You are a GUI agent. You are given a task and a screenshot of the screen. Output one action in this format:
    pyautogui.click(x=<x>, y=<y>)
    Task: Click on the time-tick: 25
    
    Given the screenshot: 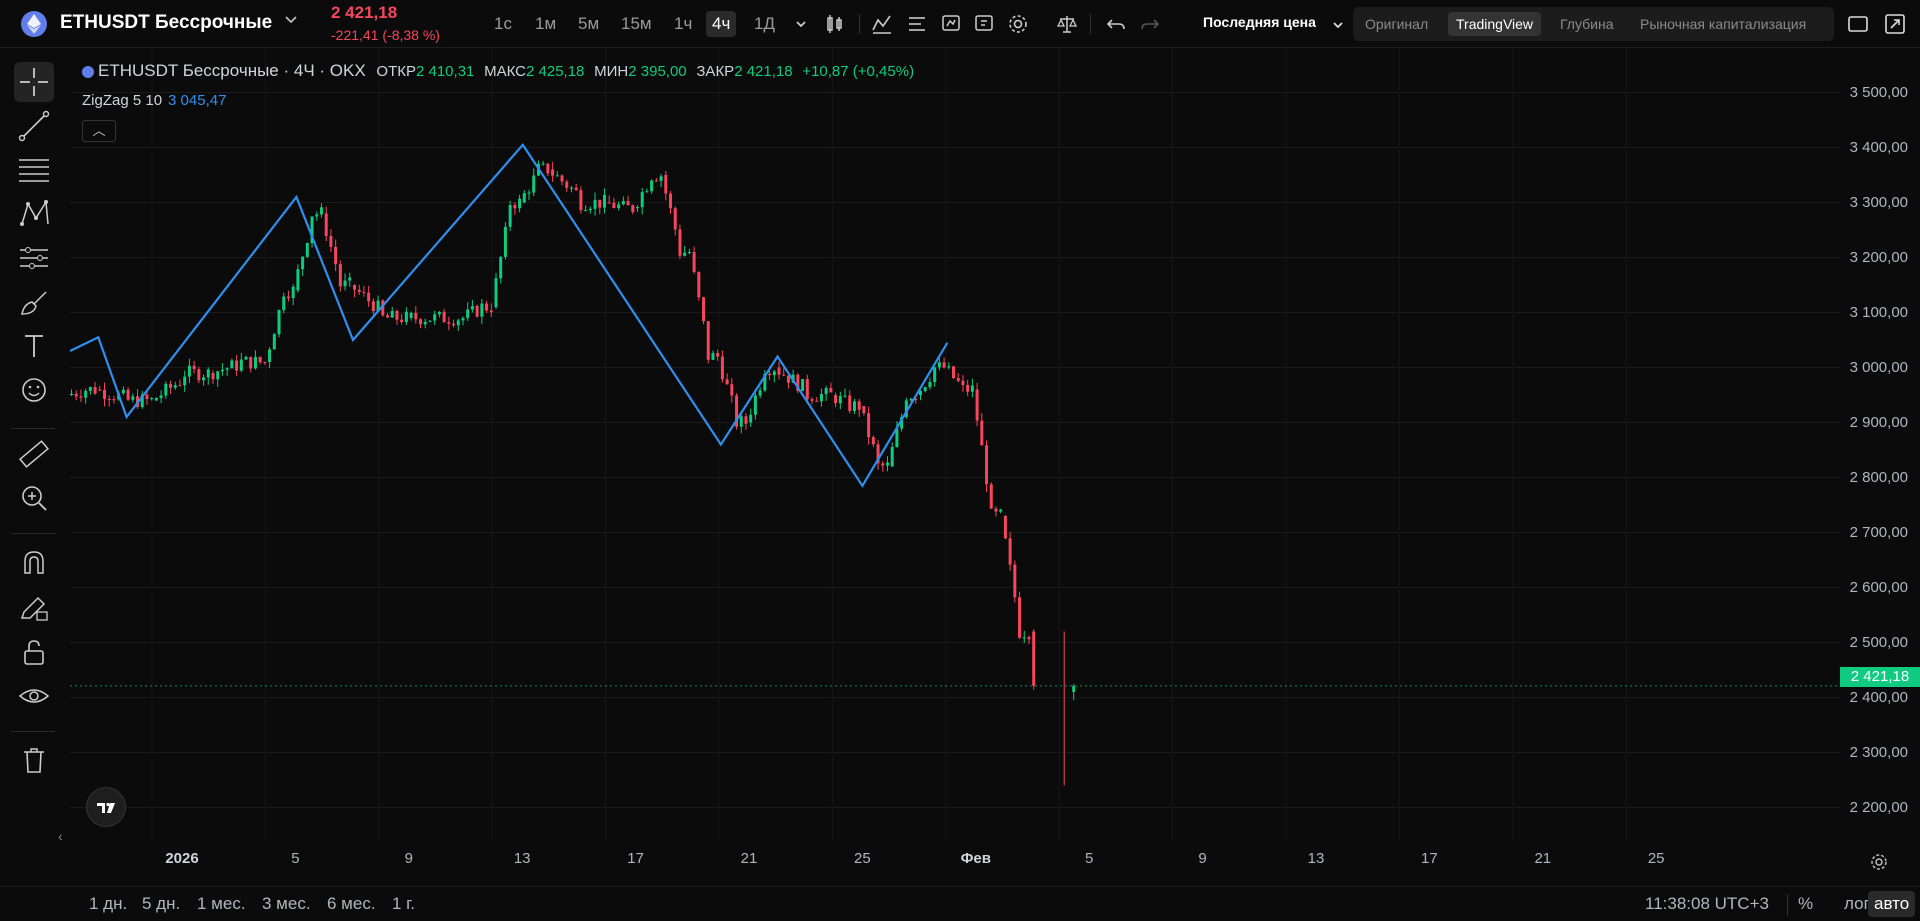 What is the action you would take?
    pyautogui.click(x=1656, y=858)
    